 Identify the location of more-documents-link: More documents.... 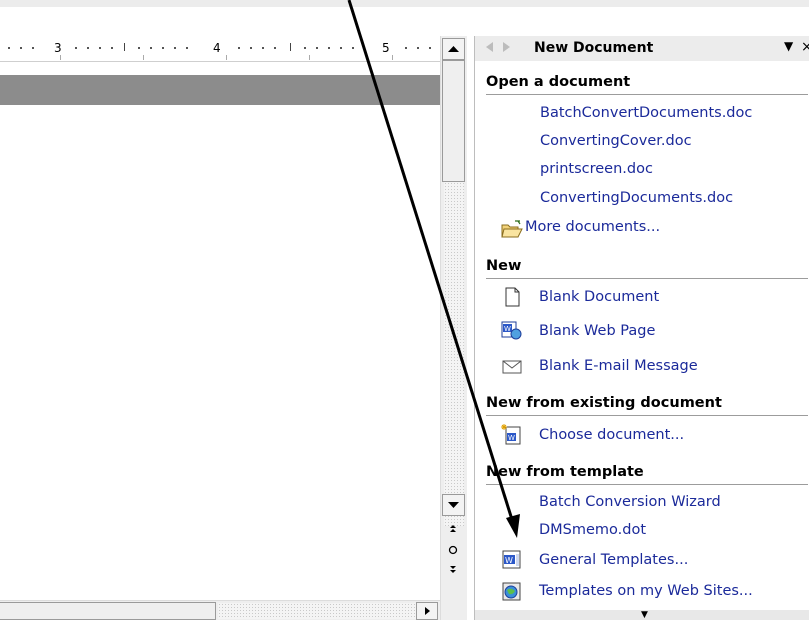
(592, 227).